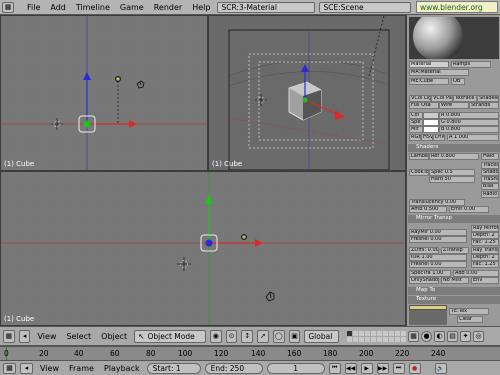 The width and height of the screenshot is (500, 375). What do you see at coordinates (426, 336) in the screenshot?
I see `material-context-icon: ●` at bounding box center [426, 336].